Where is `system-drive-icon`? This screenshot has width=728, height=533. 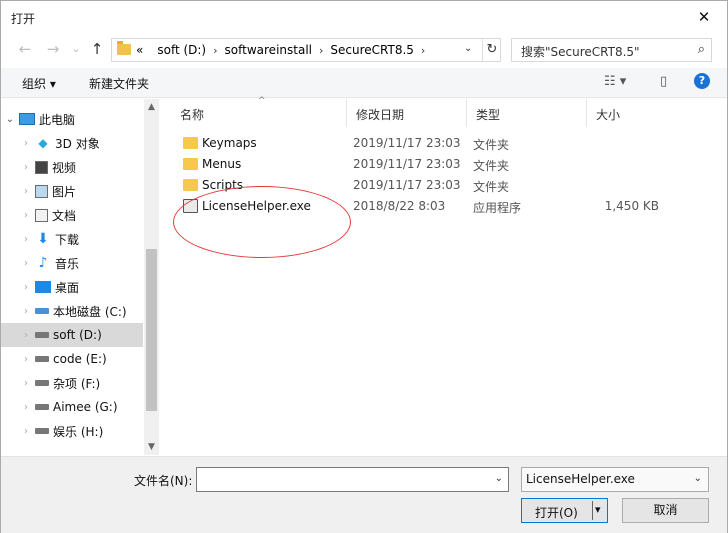
system-drive-icon is located at coordinates (42, 311).